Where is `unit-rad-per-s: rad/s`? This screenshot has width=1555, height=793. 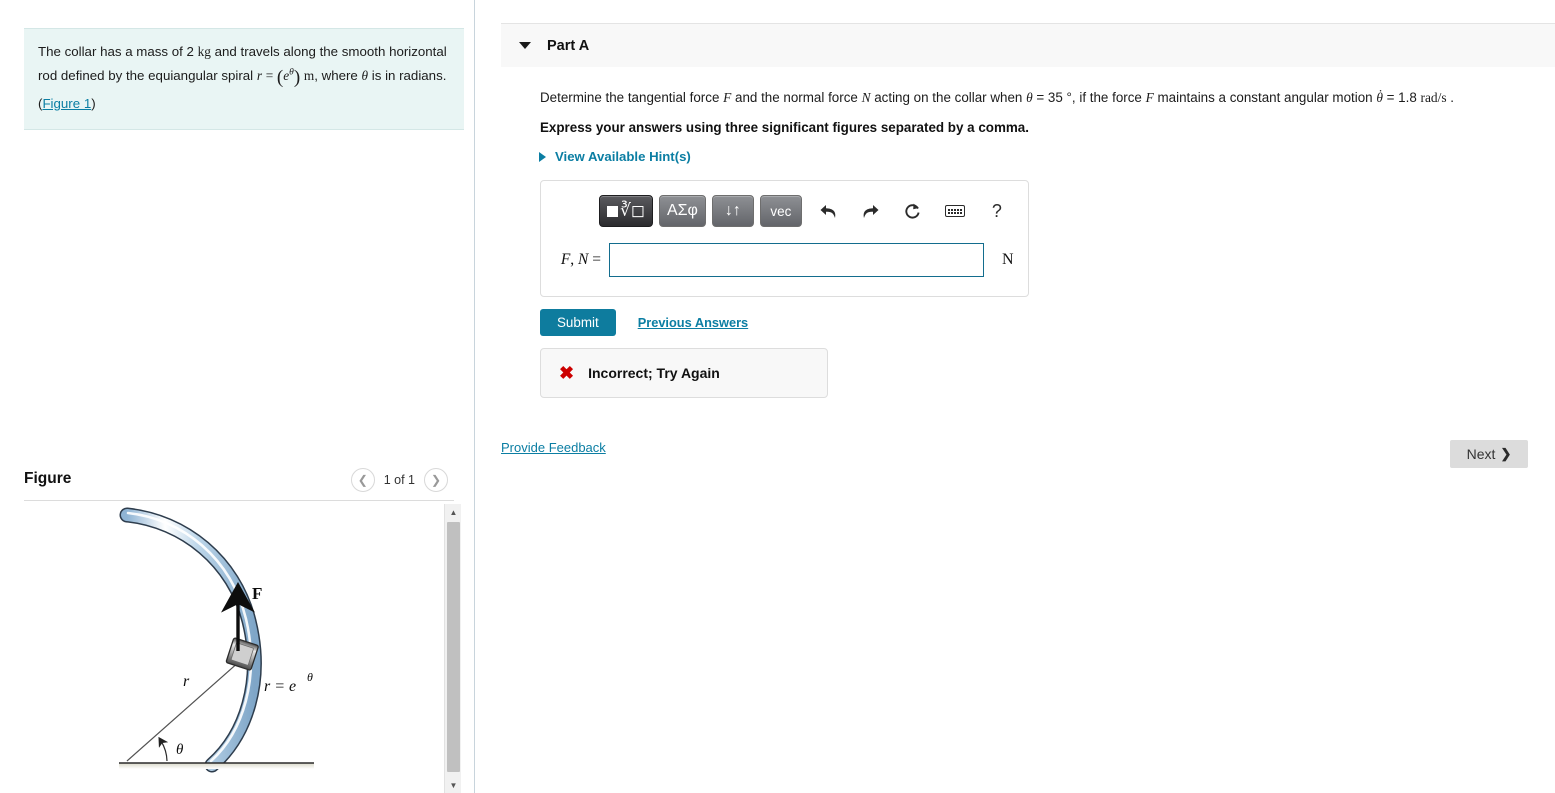 unit-rad-per-s: rad/s is located at coordinates (1433, 97).